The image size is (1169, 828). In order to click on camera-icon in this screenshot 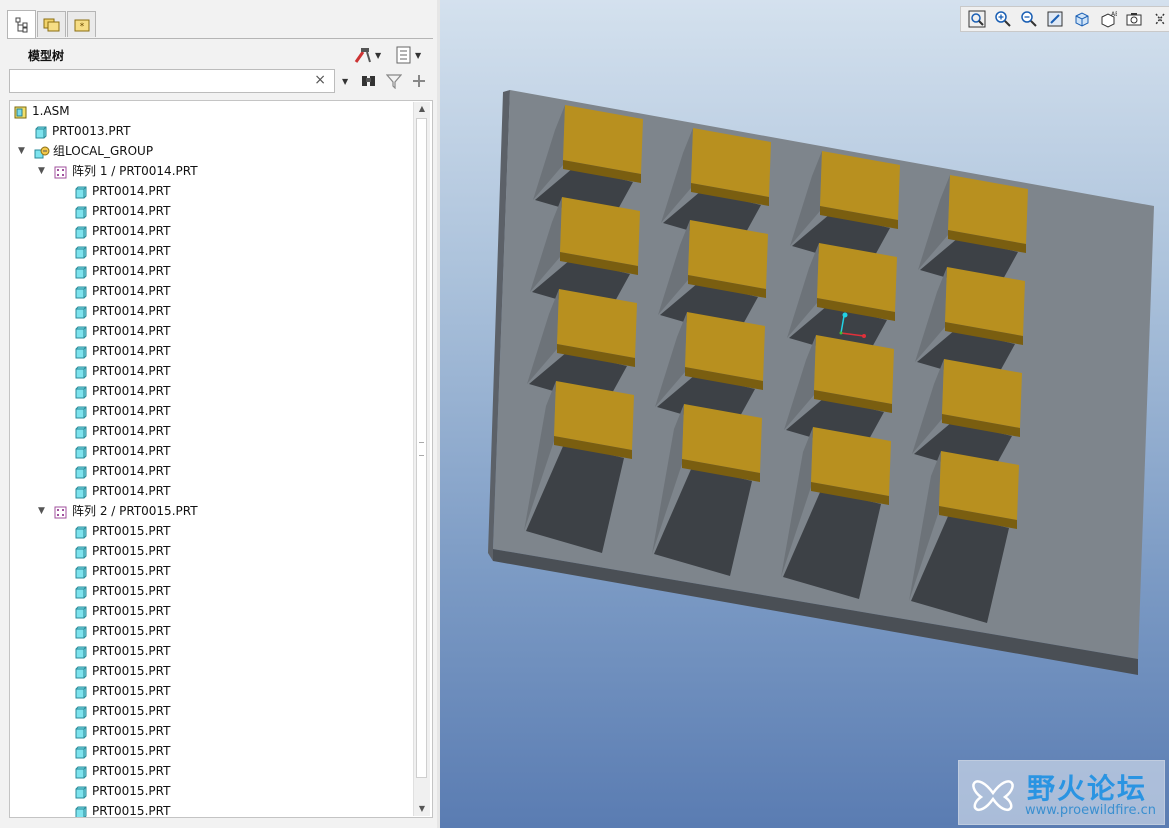, I will do `click(1134, 19)`.